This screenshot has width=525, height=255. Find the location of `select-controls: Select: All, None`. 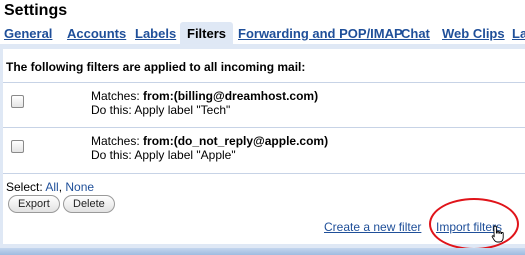

select-controls: Select: All, None is located at coordinates (50, 187).